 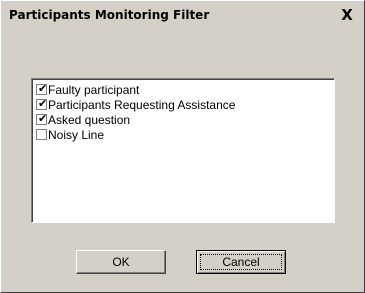 I want to click on cancel-button-label: Cancel, so click(x=241, y=262).